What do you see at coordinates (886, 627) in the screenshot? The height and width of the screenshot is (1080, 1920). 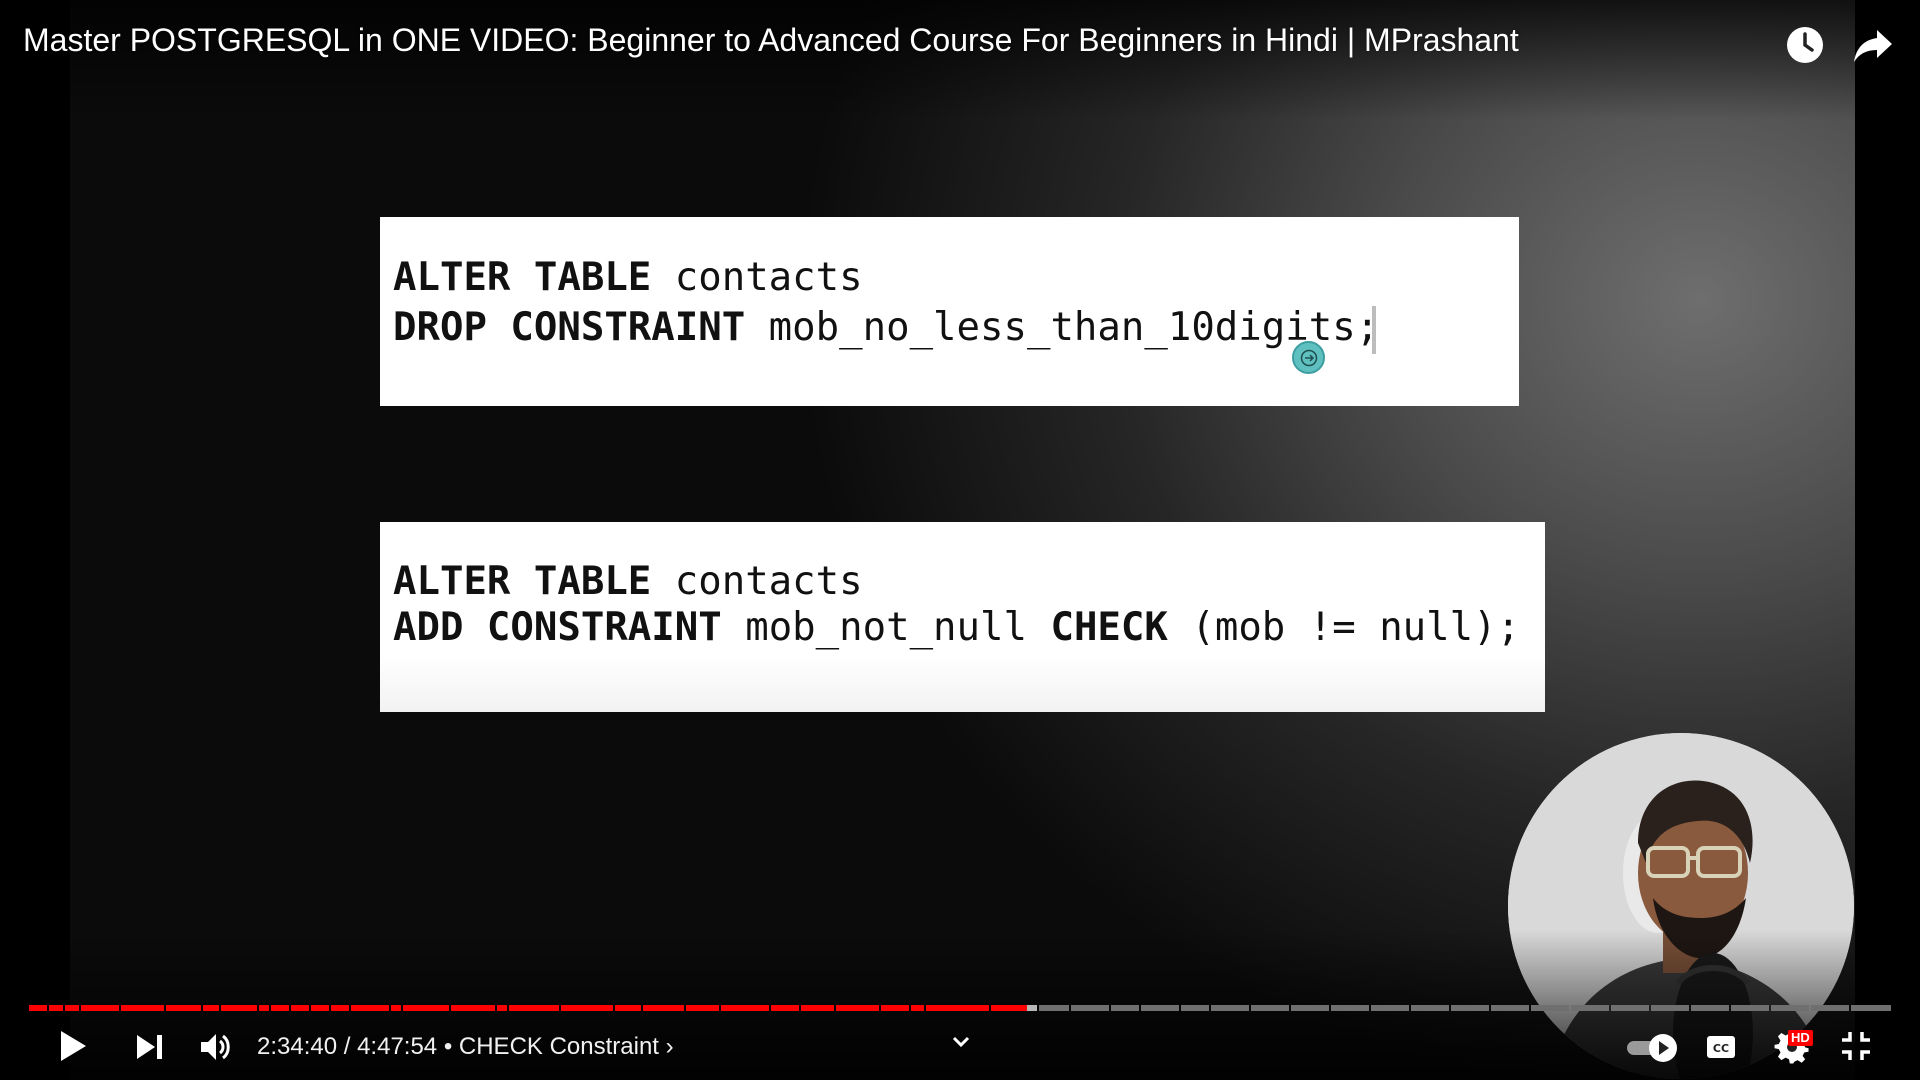 I see `sql-text: mob_not_null` at bounding box center [886, 627].